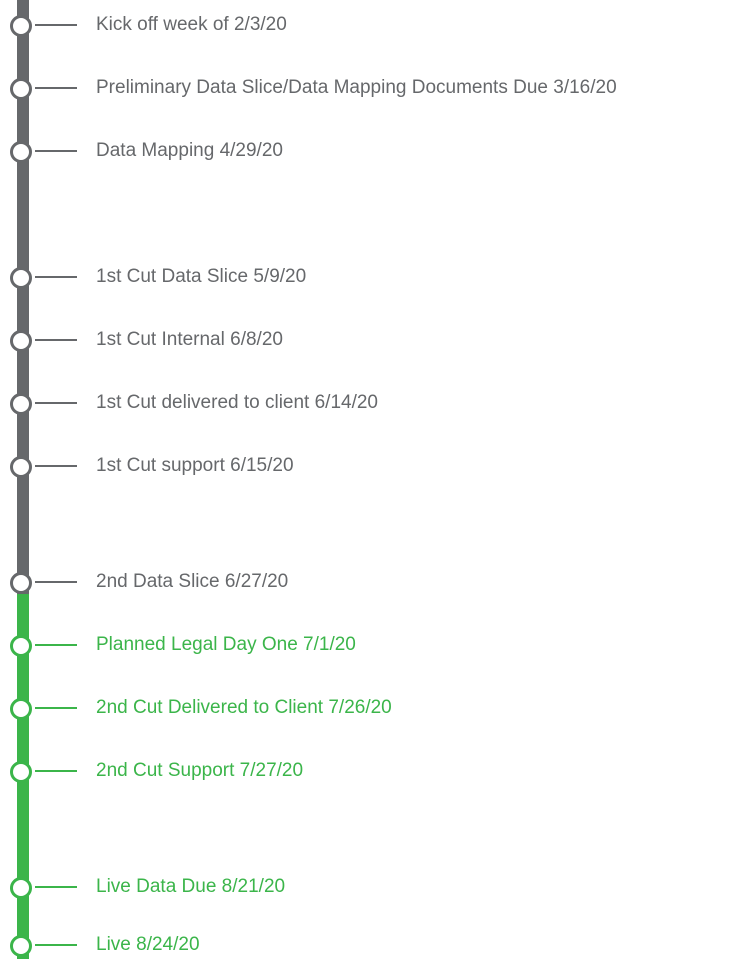 The width and height of the screenshot is (733, 960). Describe the element at coordinates (366, 151) in the screenshot. I see `milestone-3: Data Mapping 4/29/20` at that location.